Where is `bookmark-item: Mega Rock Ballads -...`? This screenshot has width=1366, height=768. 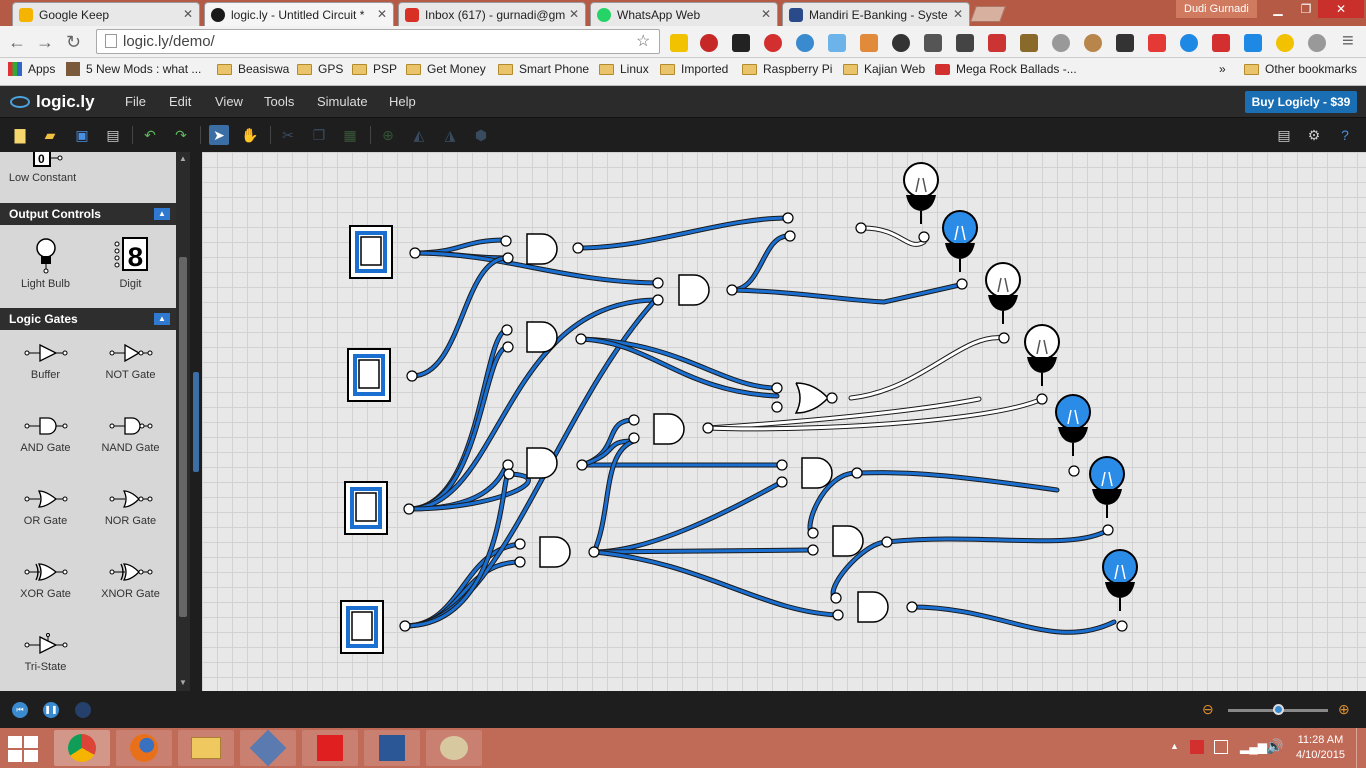 bookmark-item: Mega Rock Ballads -... is located at coordinates (1006, 69).